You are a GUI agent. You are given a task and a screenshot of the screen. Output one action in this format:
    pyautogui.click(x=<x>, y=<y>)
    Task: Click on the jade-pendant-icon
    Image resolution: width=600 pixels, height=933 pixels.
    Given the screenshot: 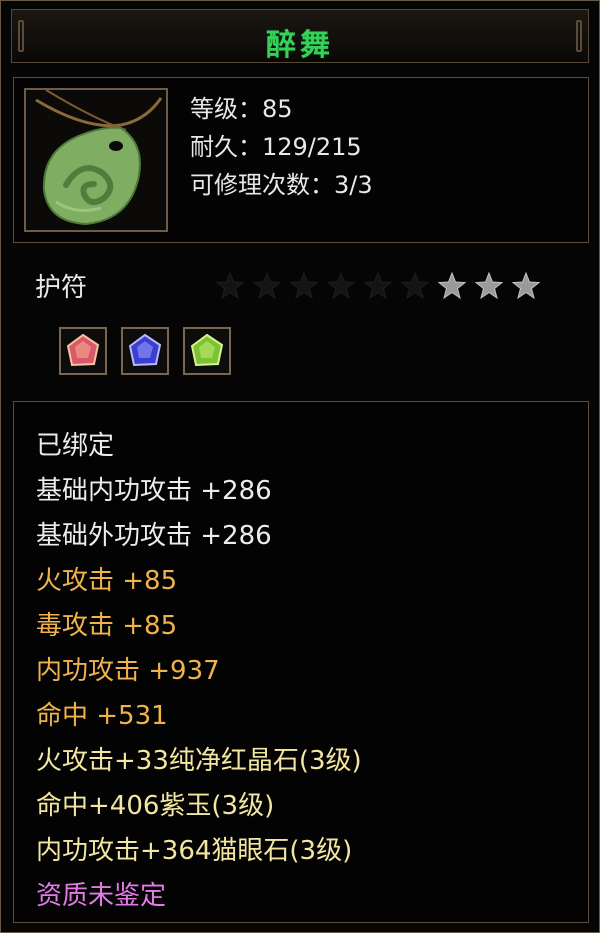 What is the action you would take?
    pyautogui.click(x=96, y=160)
    